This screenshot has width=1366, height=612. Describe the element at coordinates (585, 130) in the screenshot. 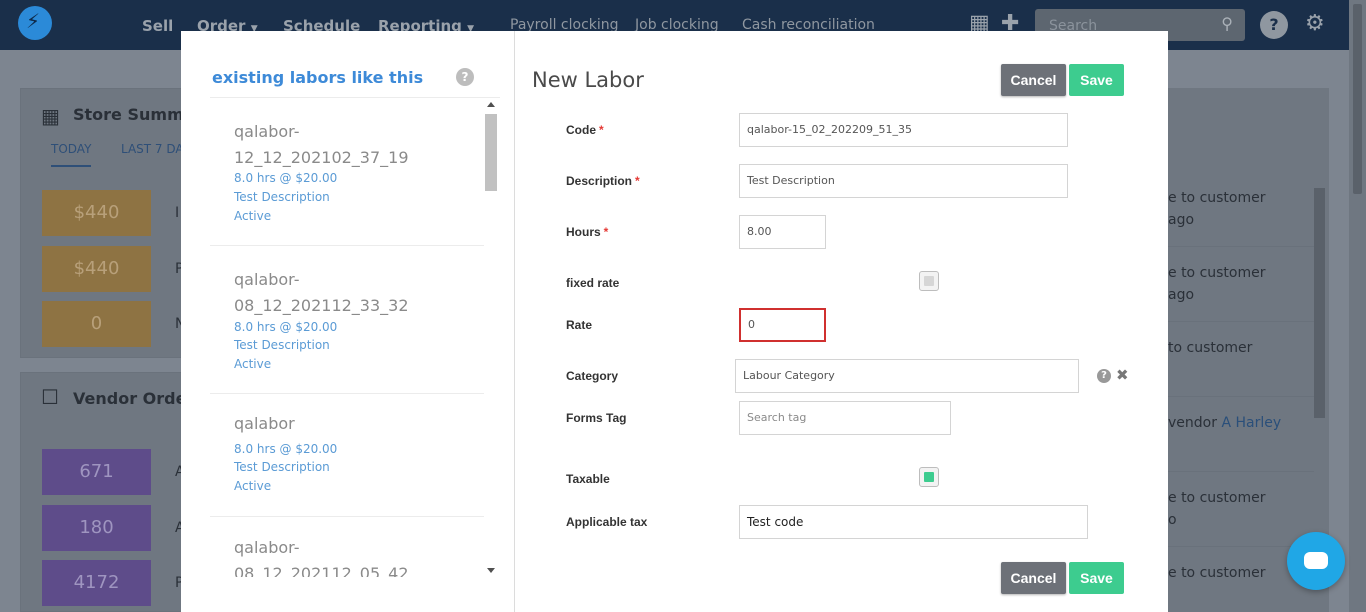

I see `code-label: Code *` at that location.